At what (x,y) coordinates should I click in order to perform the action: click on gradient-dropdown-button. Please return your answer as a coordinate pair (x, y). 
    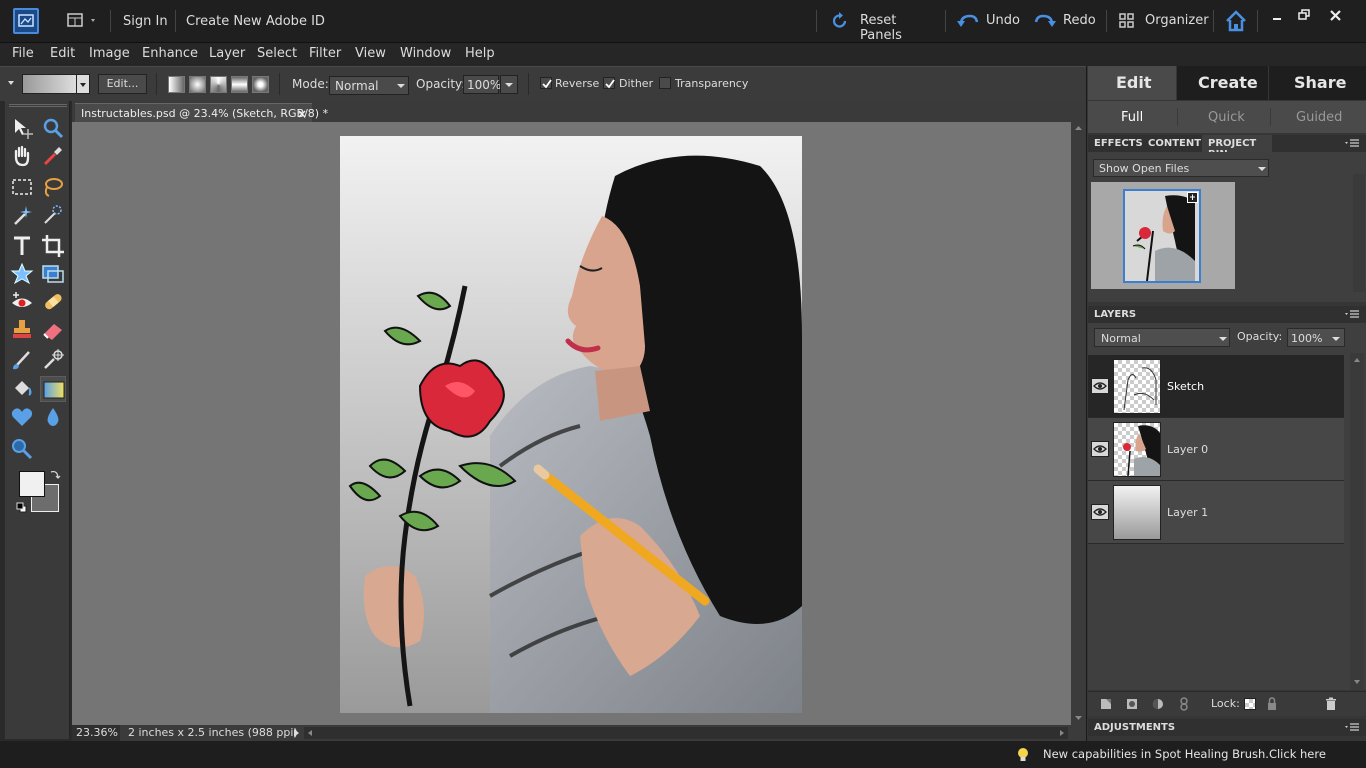
    Looking at the image, I should click on (83, 84).